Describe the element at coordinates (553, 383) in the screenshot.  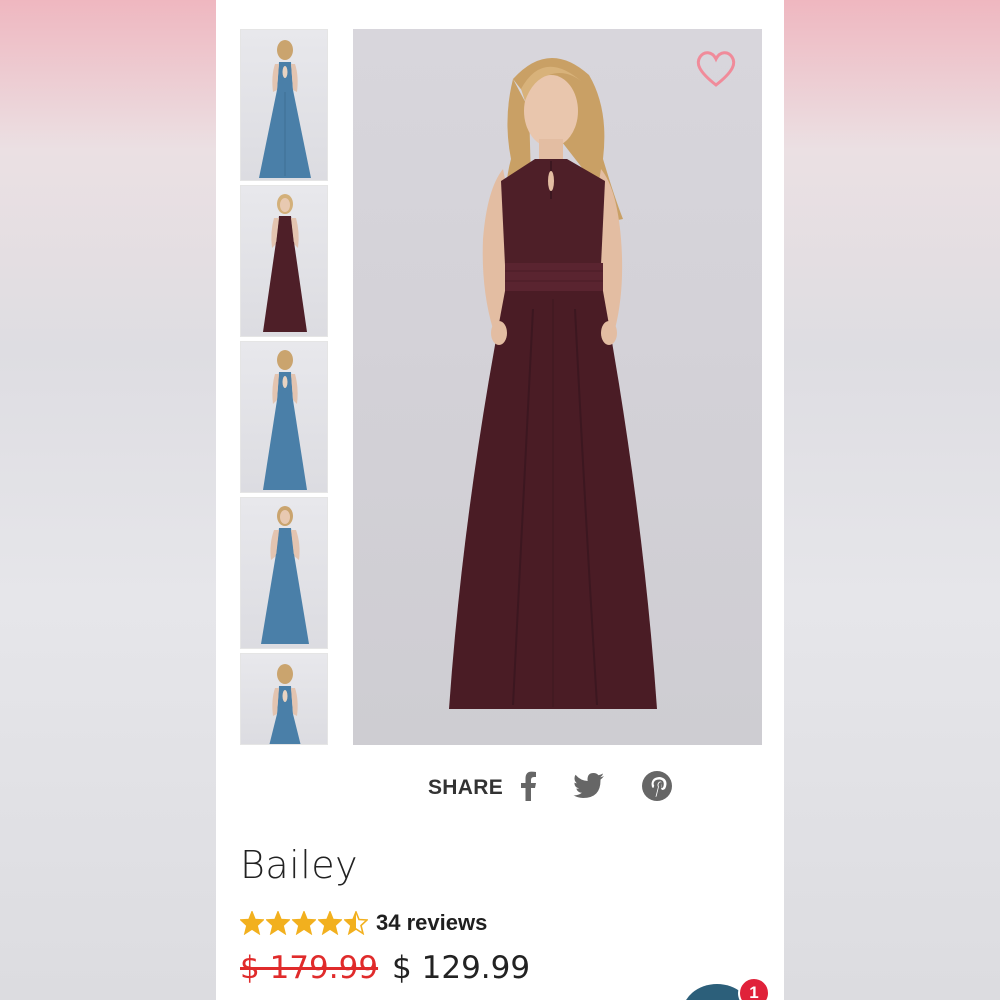
I see `model-wine-dress-image` at that location.